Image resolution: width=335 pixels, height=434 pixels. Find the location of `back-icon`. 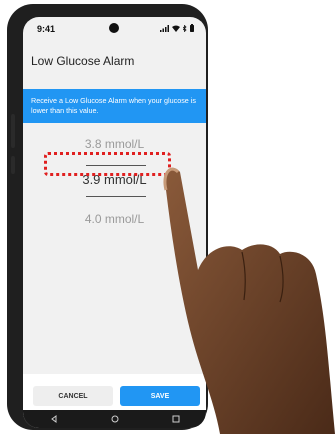

back-icon is located at coordinates (54, 419).